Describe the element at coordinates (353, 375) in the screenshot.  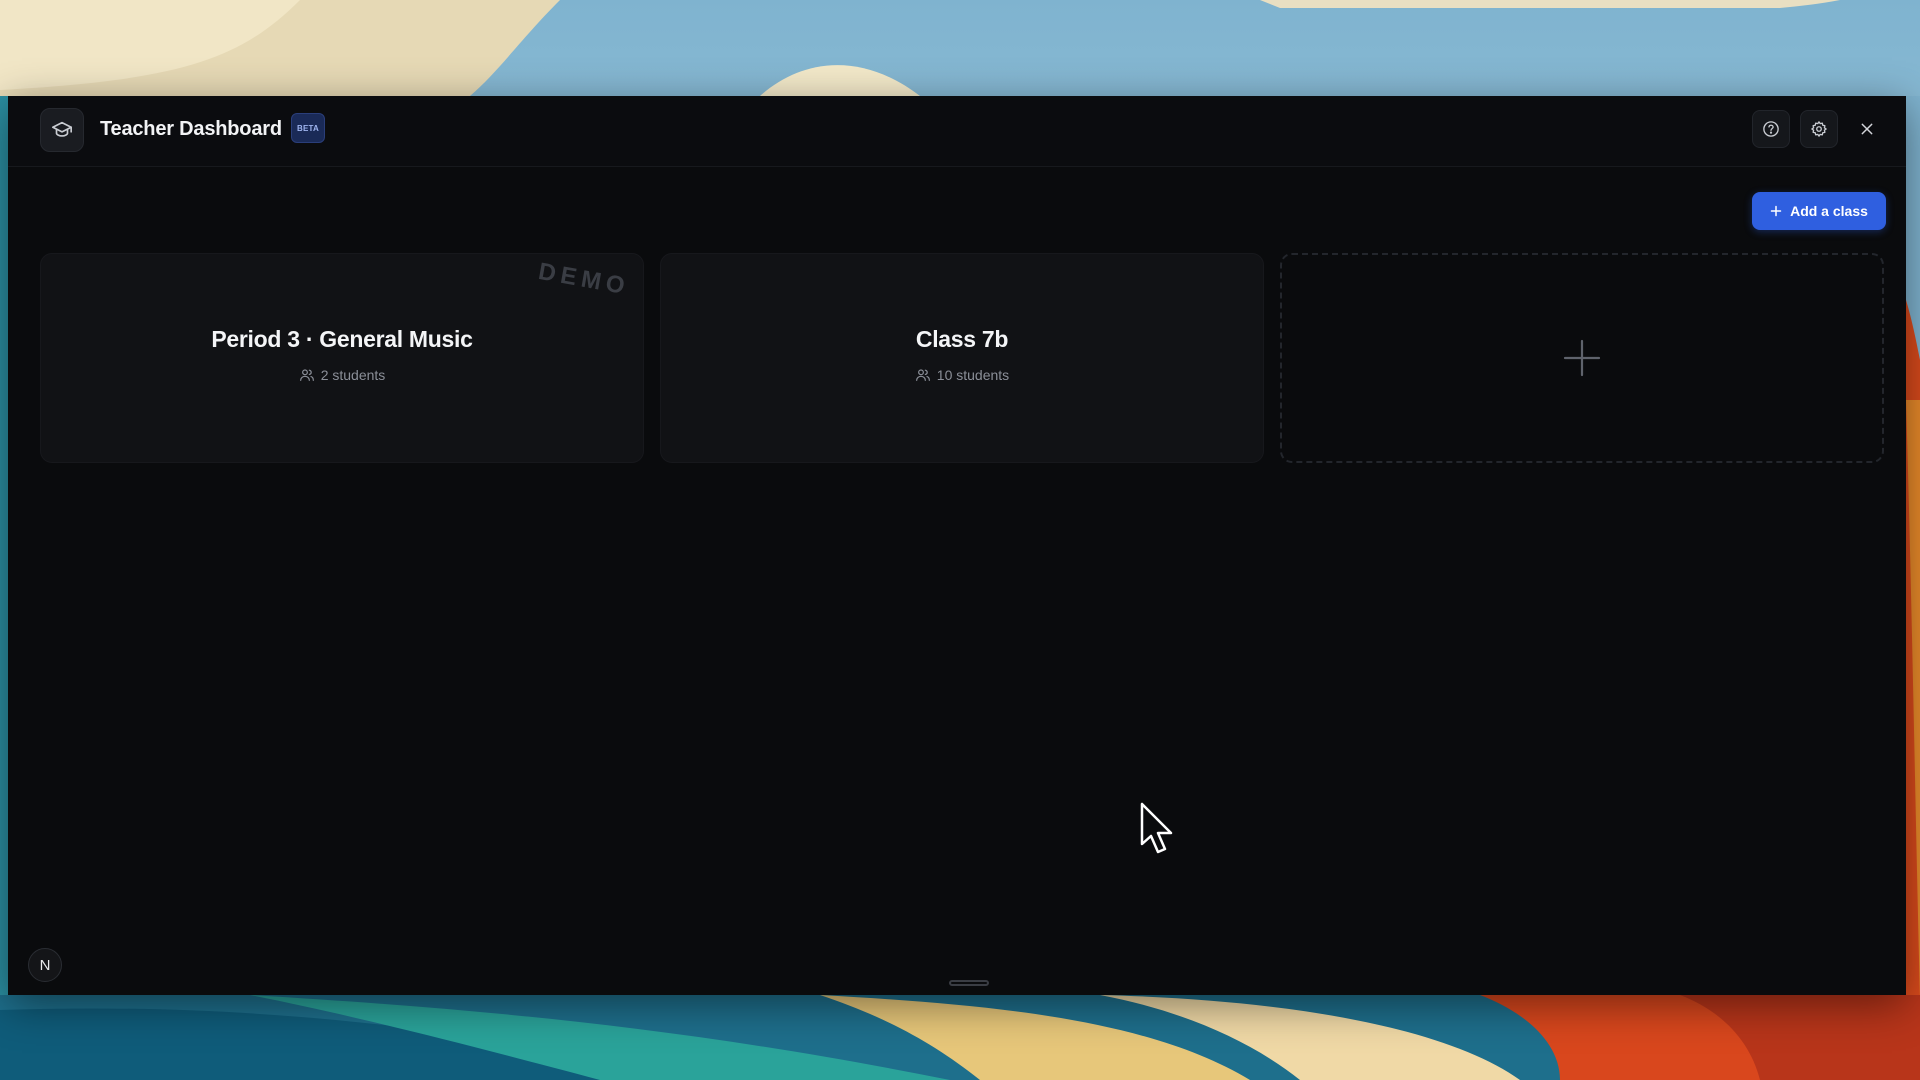
I see `student-count-label: 2 students` at that location.